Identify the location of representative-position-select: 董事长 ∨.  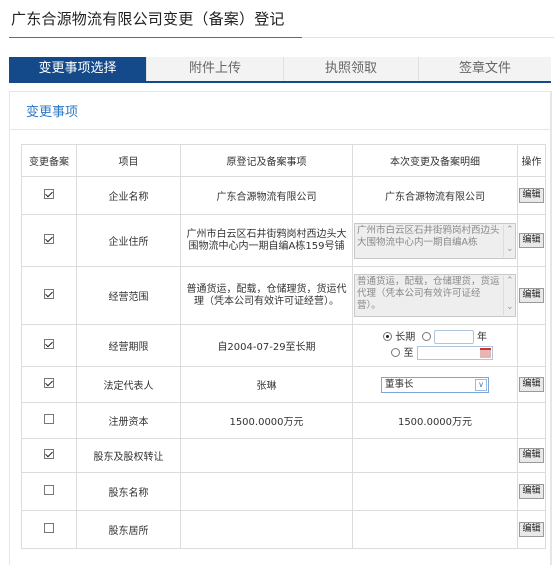
(435, 384).